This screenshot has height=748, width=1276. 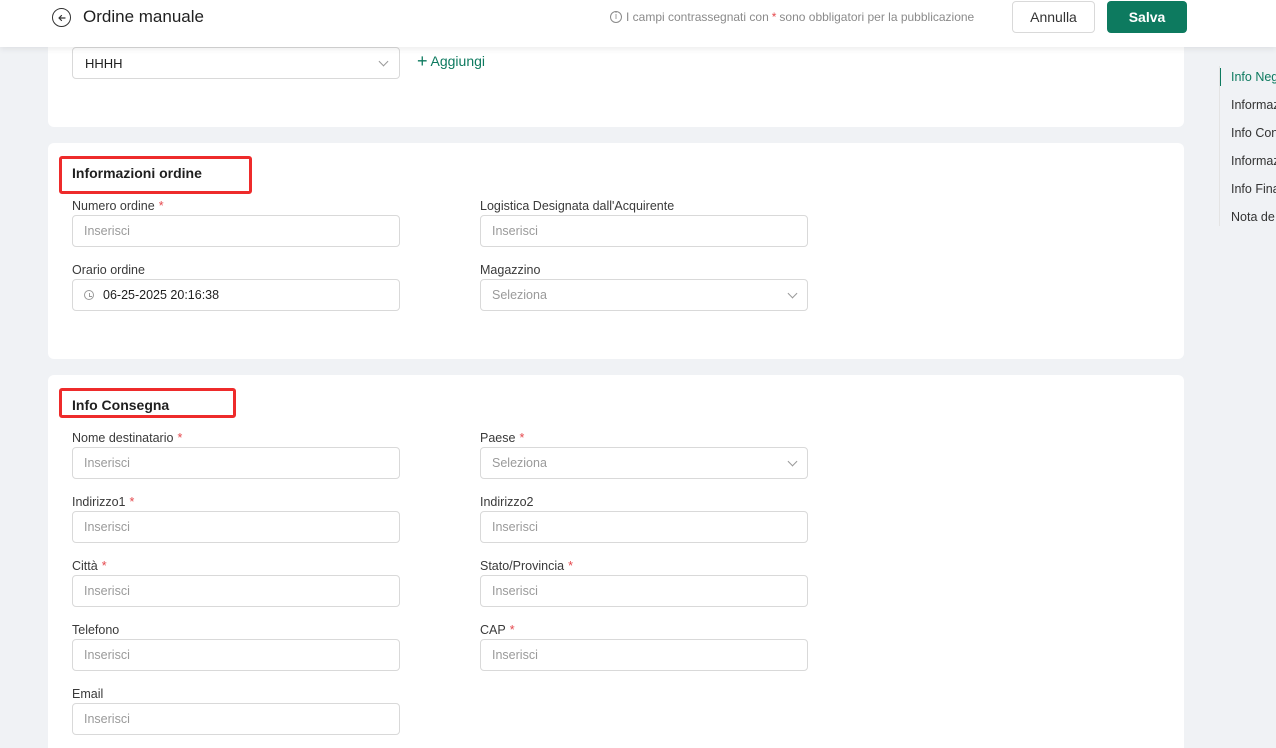 I want to click on anchor-item-financial-info: Info Fina, so click(x=1253, y=189).